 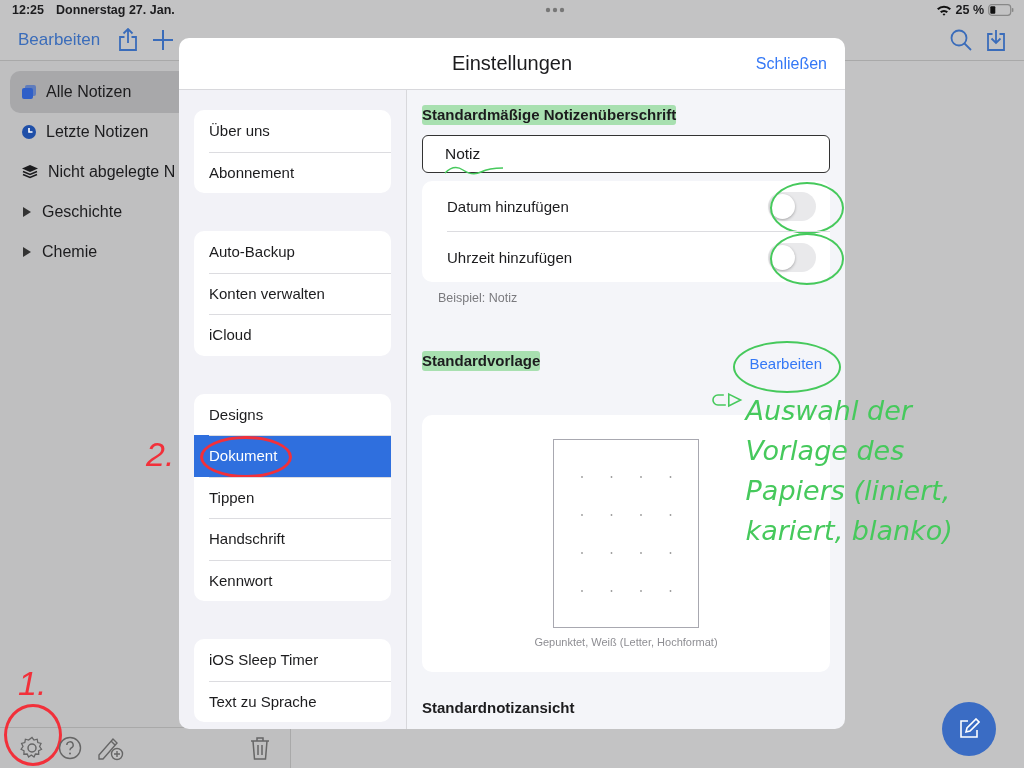 What do you see at coordinates (29, 92) in the screenshot?
I see `notes-icon` at bounding box center [29, 92].